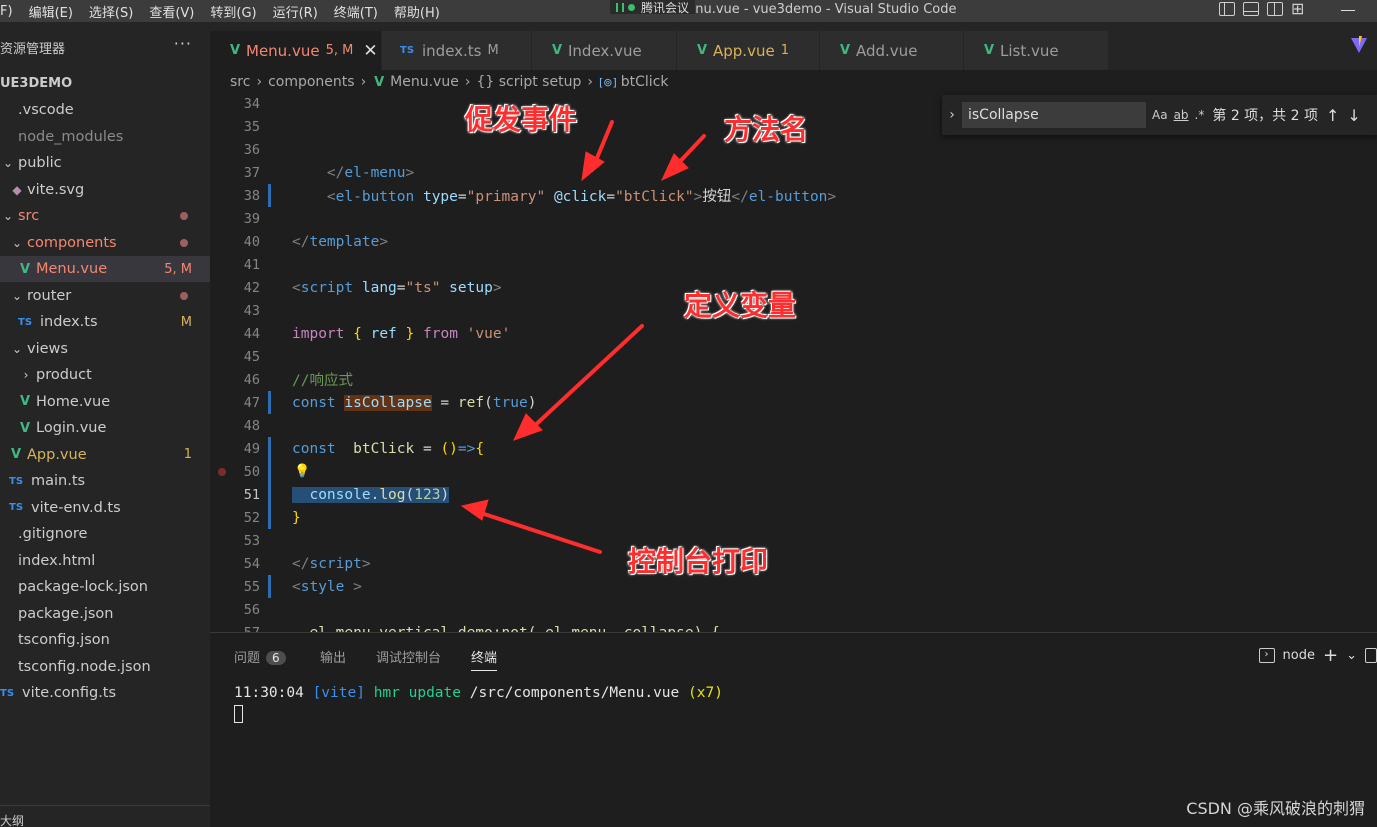 The height and width of the screenshot is (827, 1377). What do you see at coordinates (1200, 115) in the screenshot?
I see `use-regex-toggle: .*` at bounding box center [1200, 115].